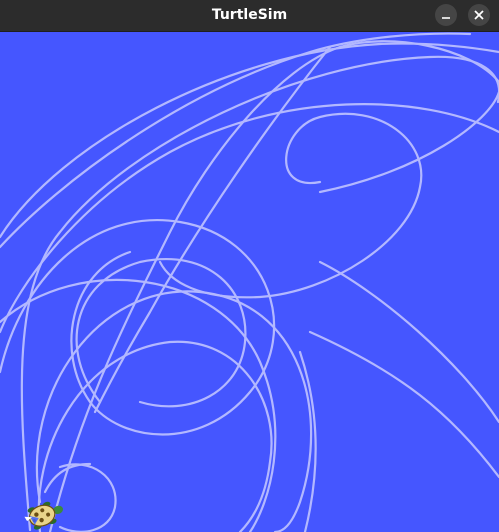  What do you see at coordinates (446, 18) in the screenshot?
I see `minimize-icon` at bounding box center [446, 18].